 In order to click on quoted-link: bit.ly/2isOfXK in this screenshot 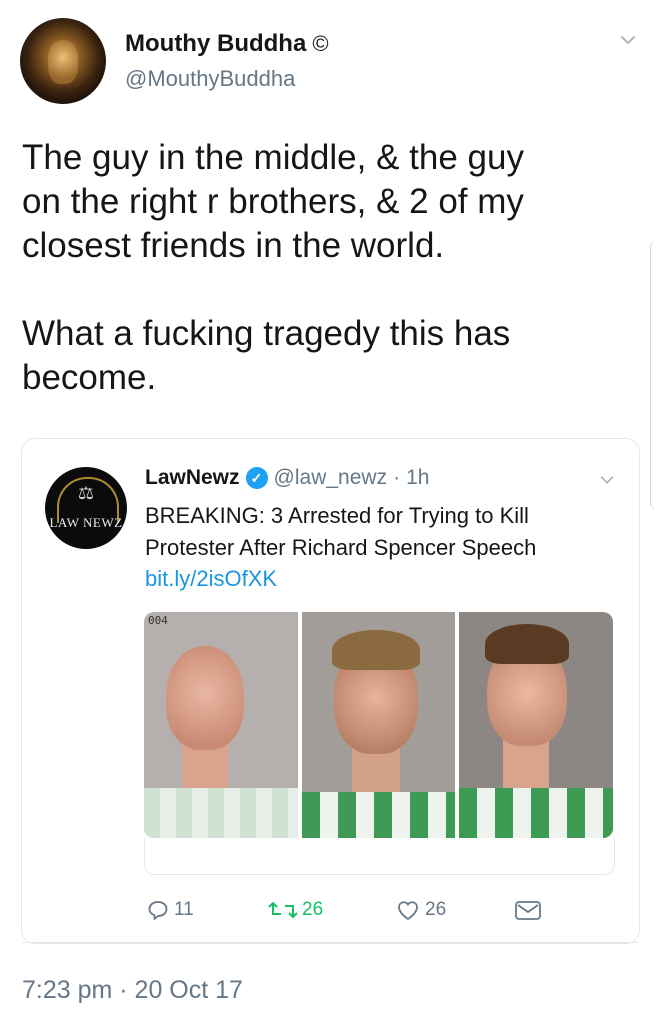, I will do `click(211, 579)`.